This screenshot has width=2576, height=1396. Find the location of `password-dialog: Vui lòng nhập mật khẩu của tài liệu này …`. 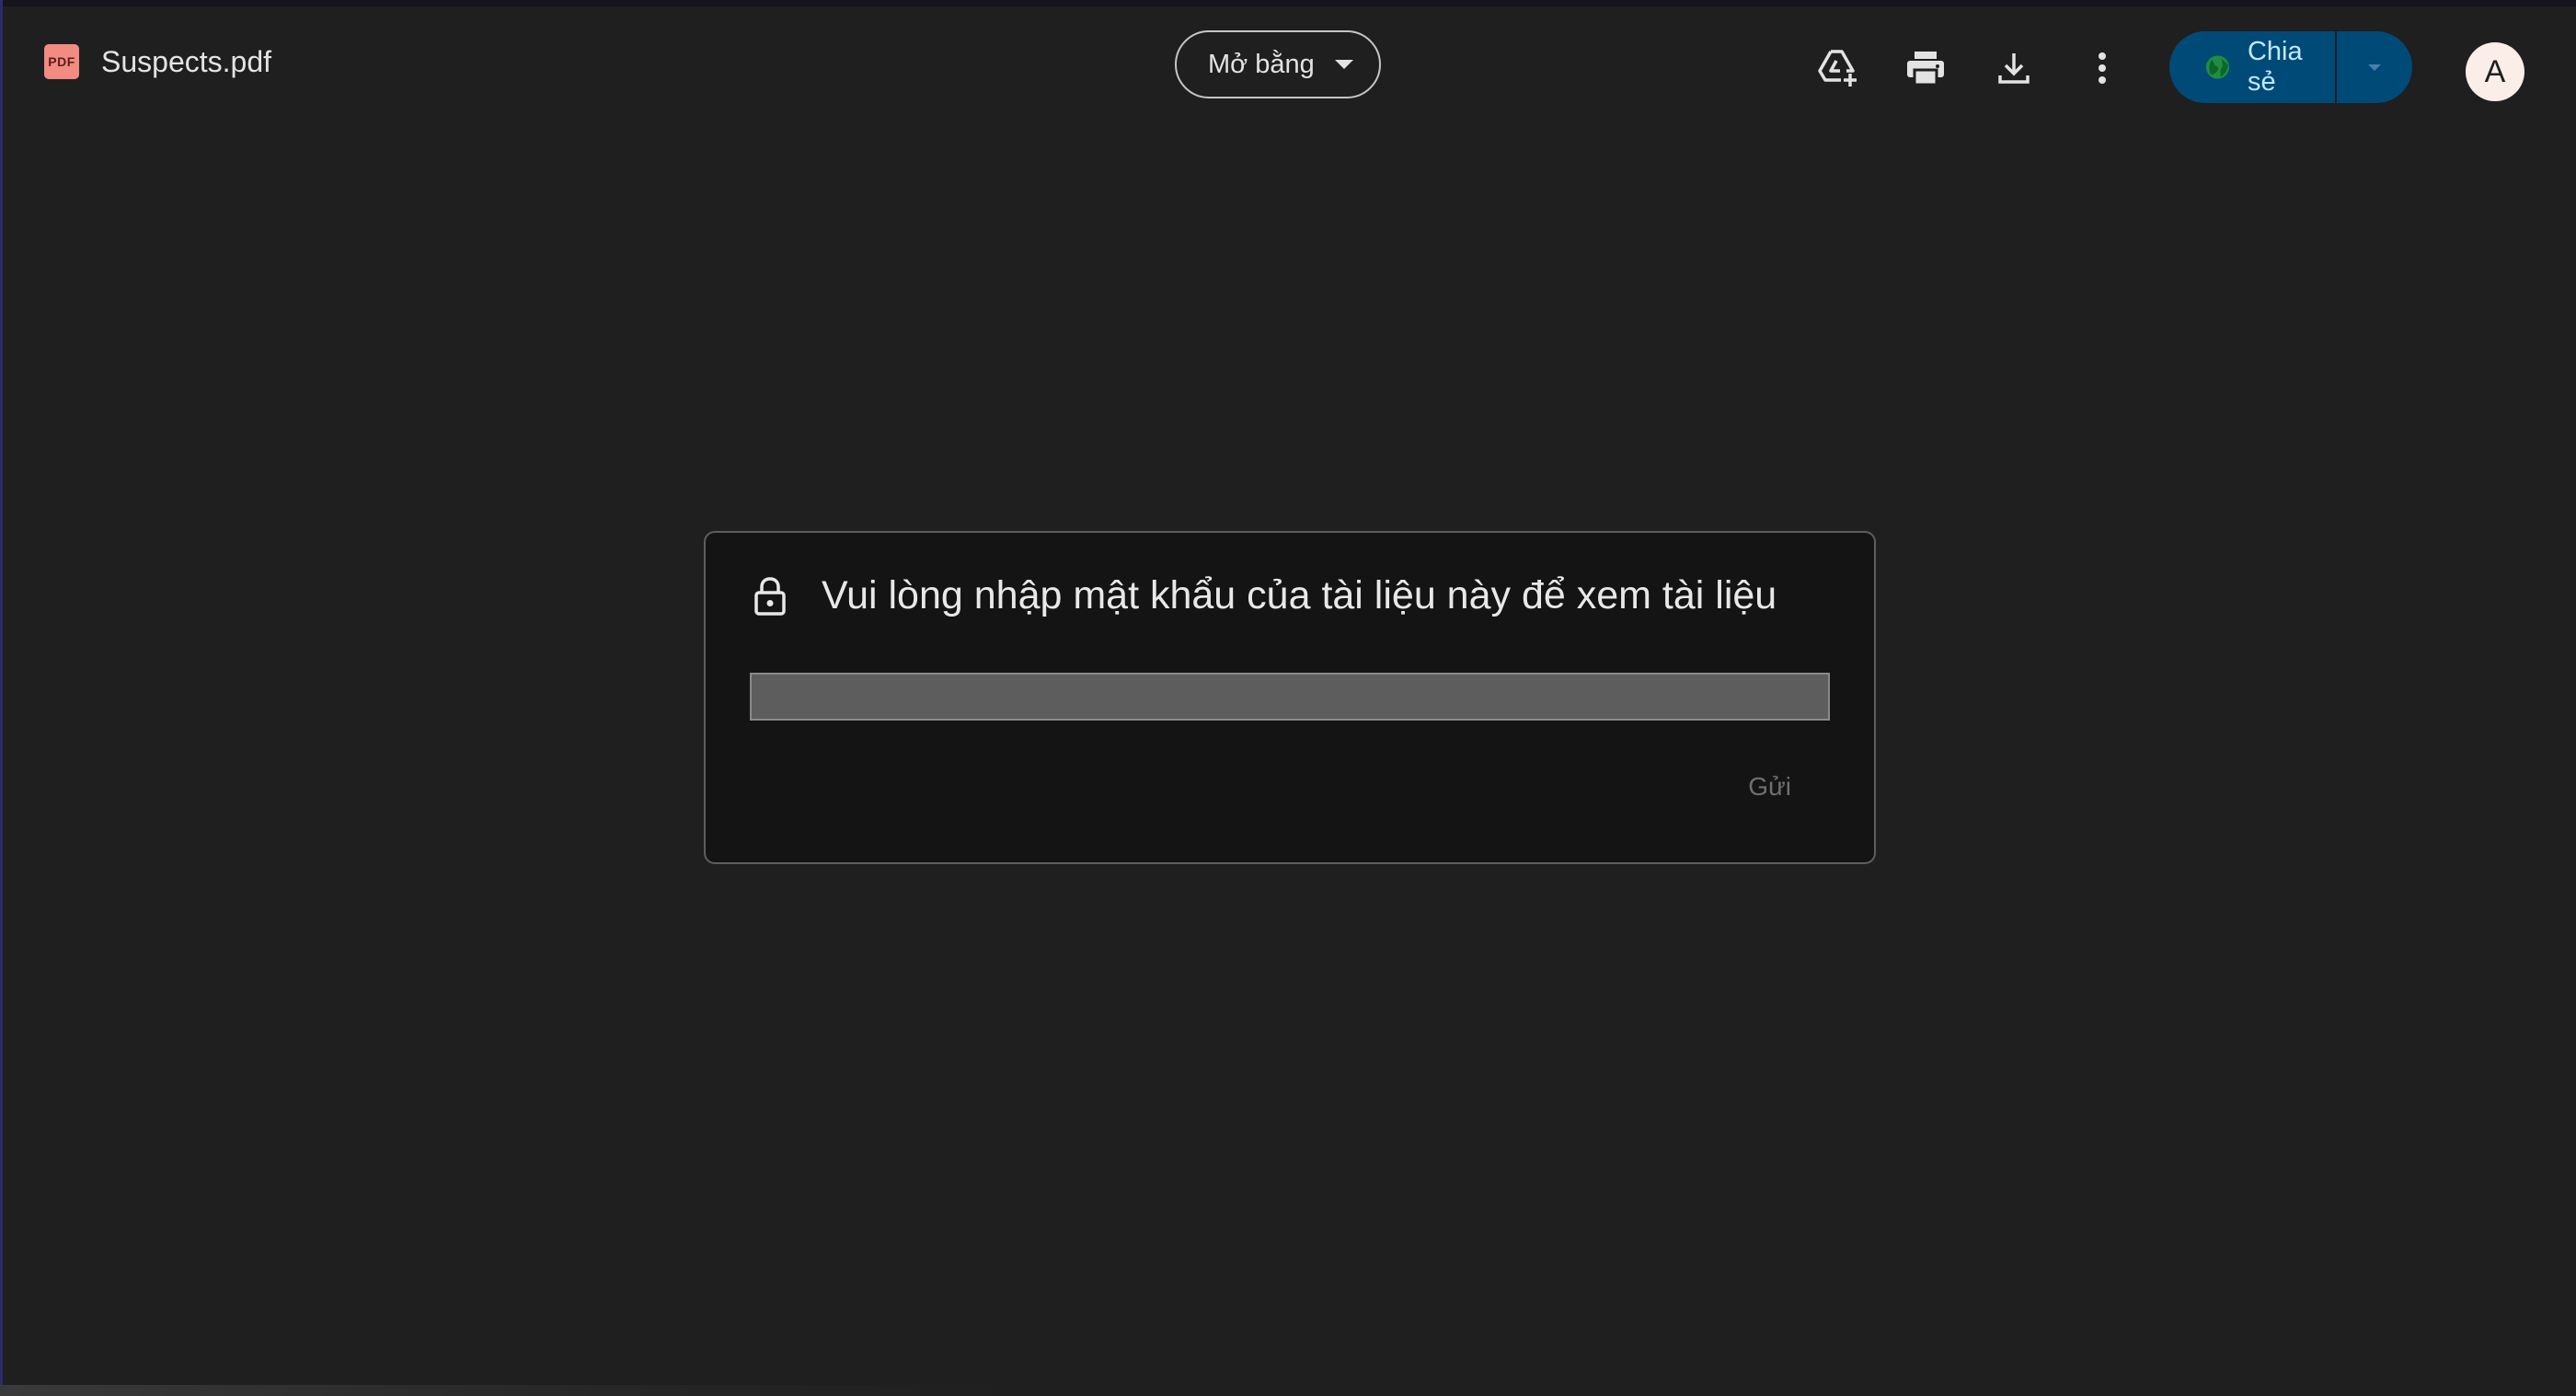

password-dialog: Vui lòng nhập mật khẩu của tài liệu này … is located at coordinates (1290, 697).